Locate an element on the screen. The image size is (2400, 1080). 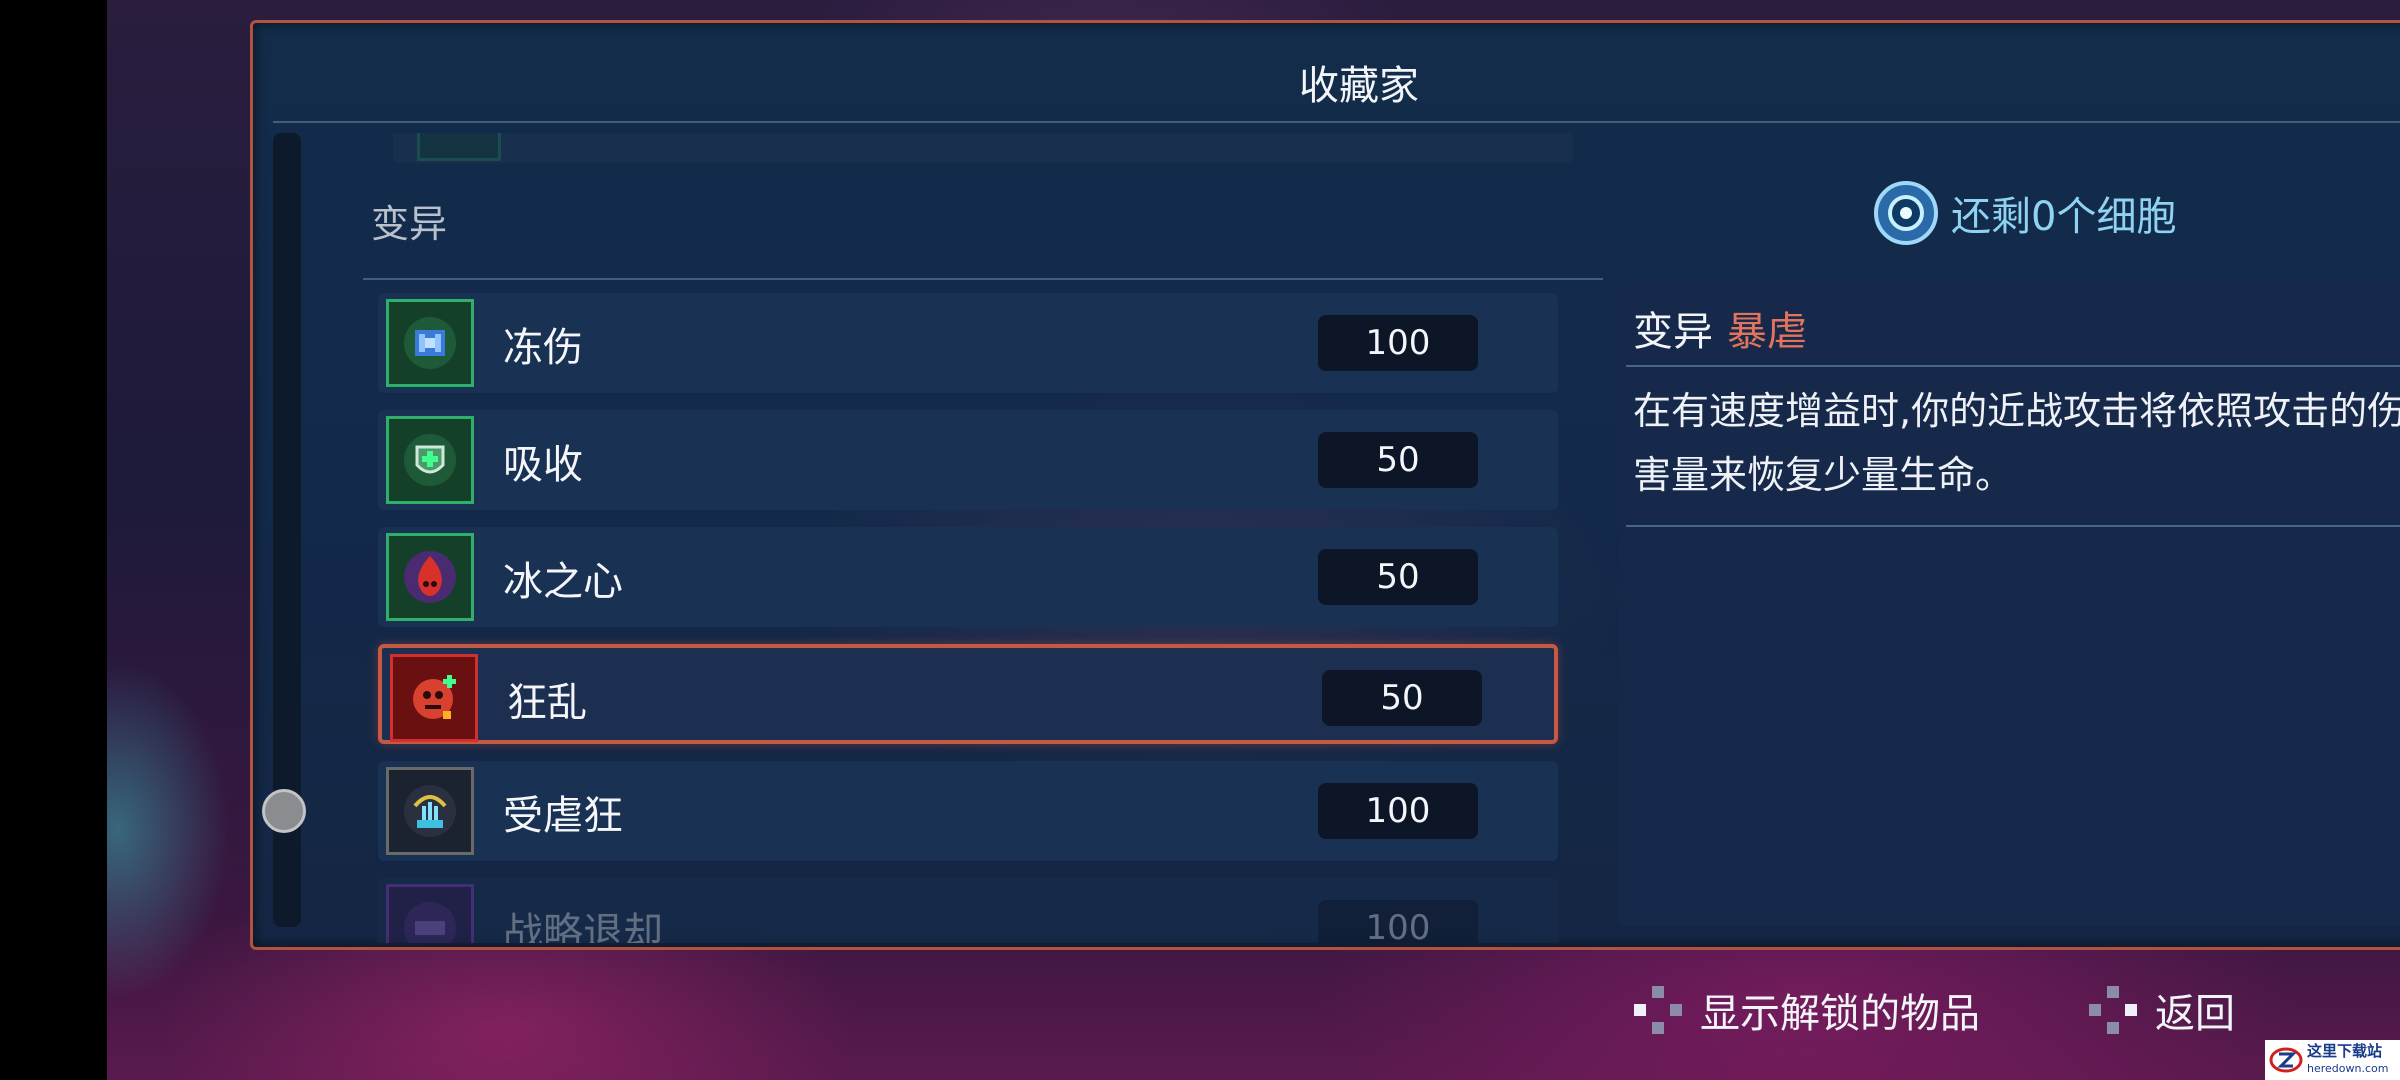
detail-category: 变异 is located at coordinates (1673, 332).